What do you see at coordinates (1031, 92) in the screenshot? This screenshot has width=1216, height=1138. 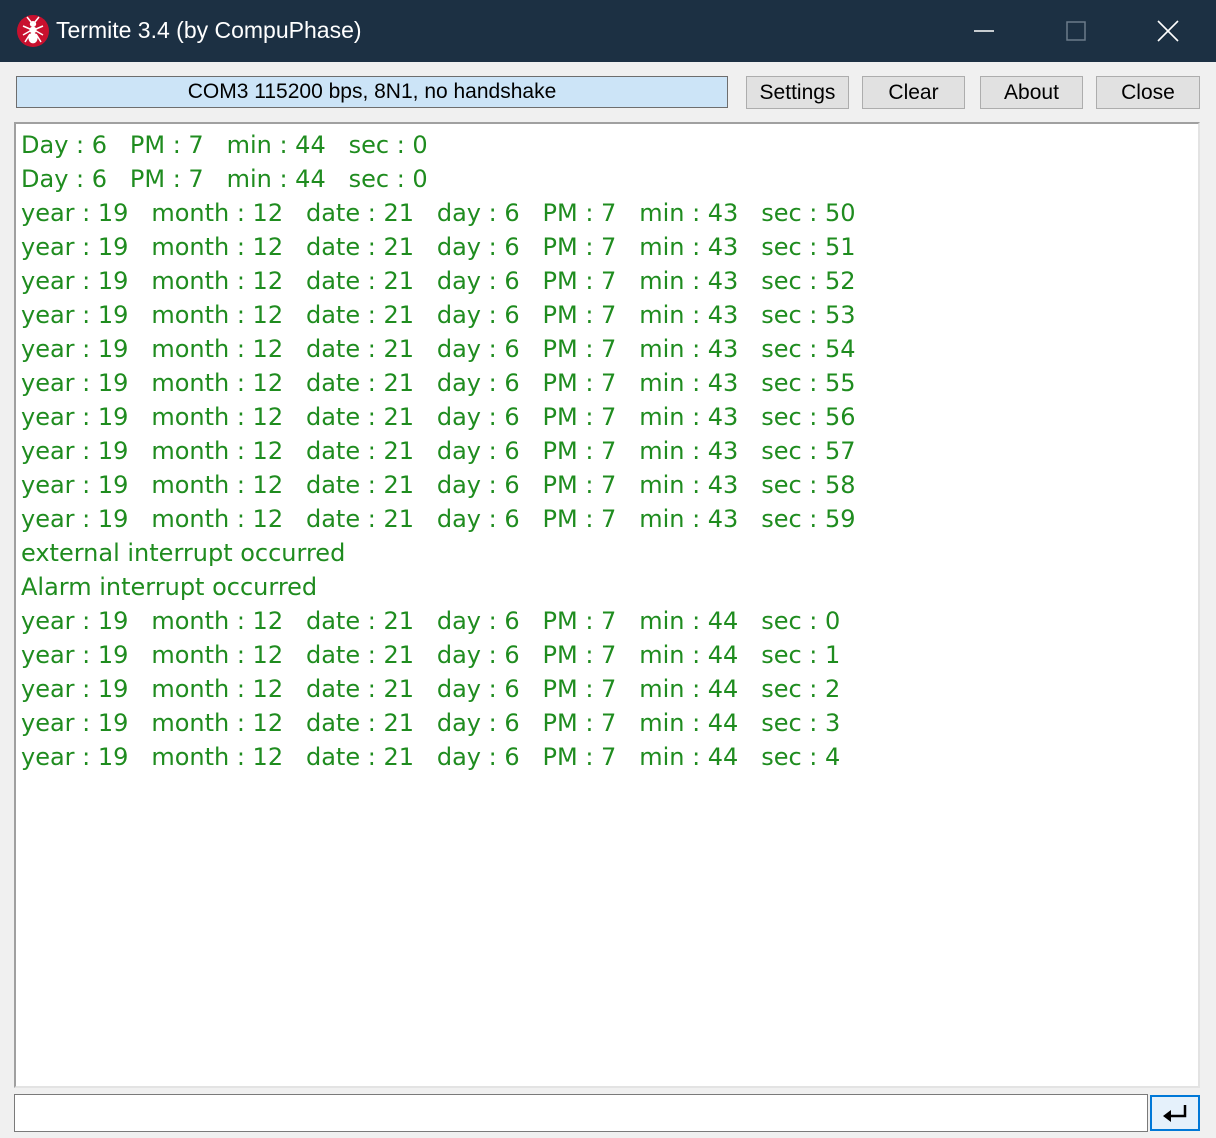 I see `about-button: About` at bounding box center [1031, 92].